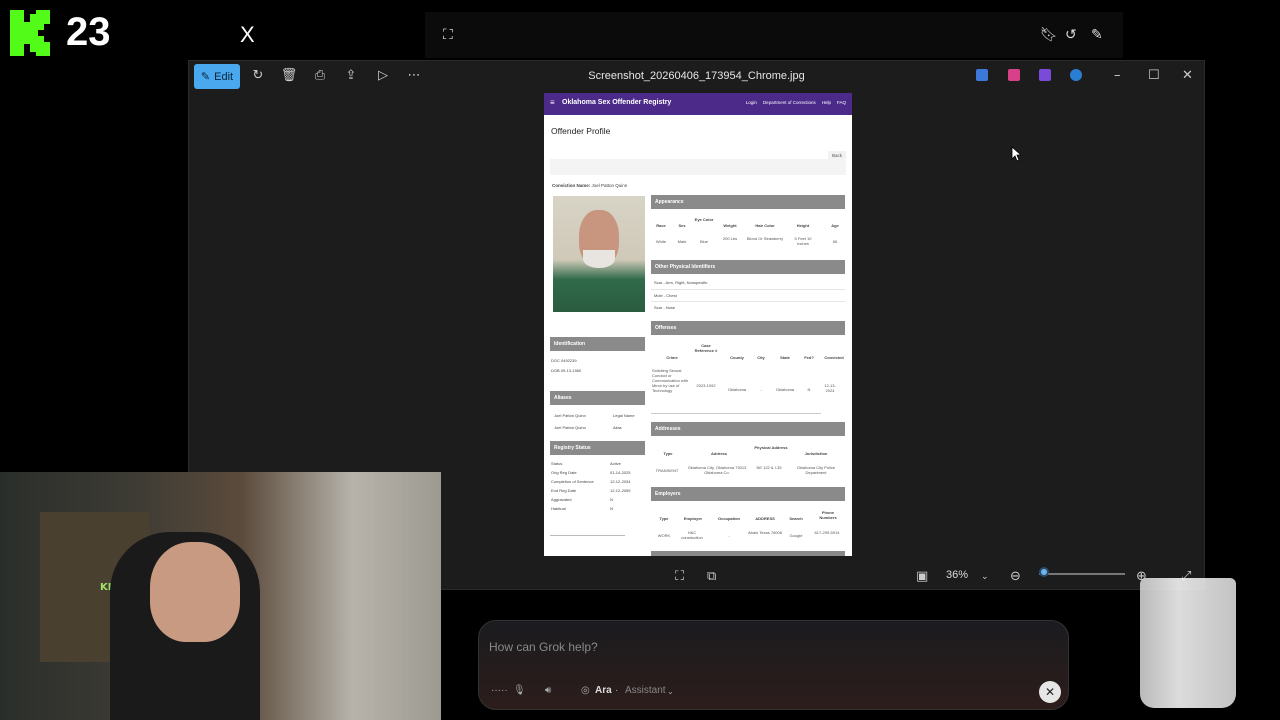 The image size is (1280, 720). I want to click on conviction-label: Conviction Name:, so click(571, 185).